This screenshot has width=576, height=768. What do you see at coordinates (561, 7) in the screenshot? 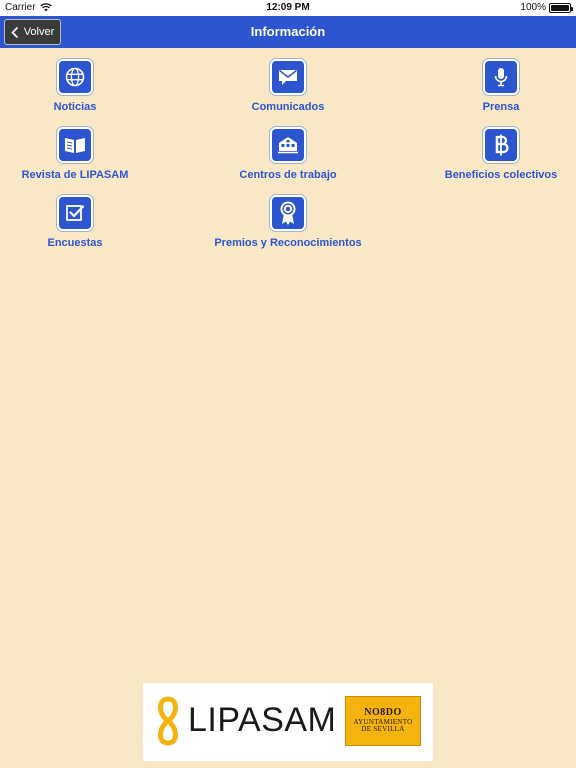
I see `battery-icon` at bounding box center [561, 7].